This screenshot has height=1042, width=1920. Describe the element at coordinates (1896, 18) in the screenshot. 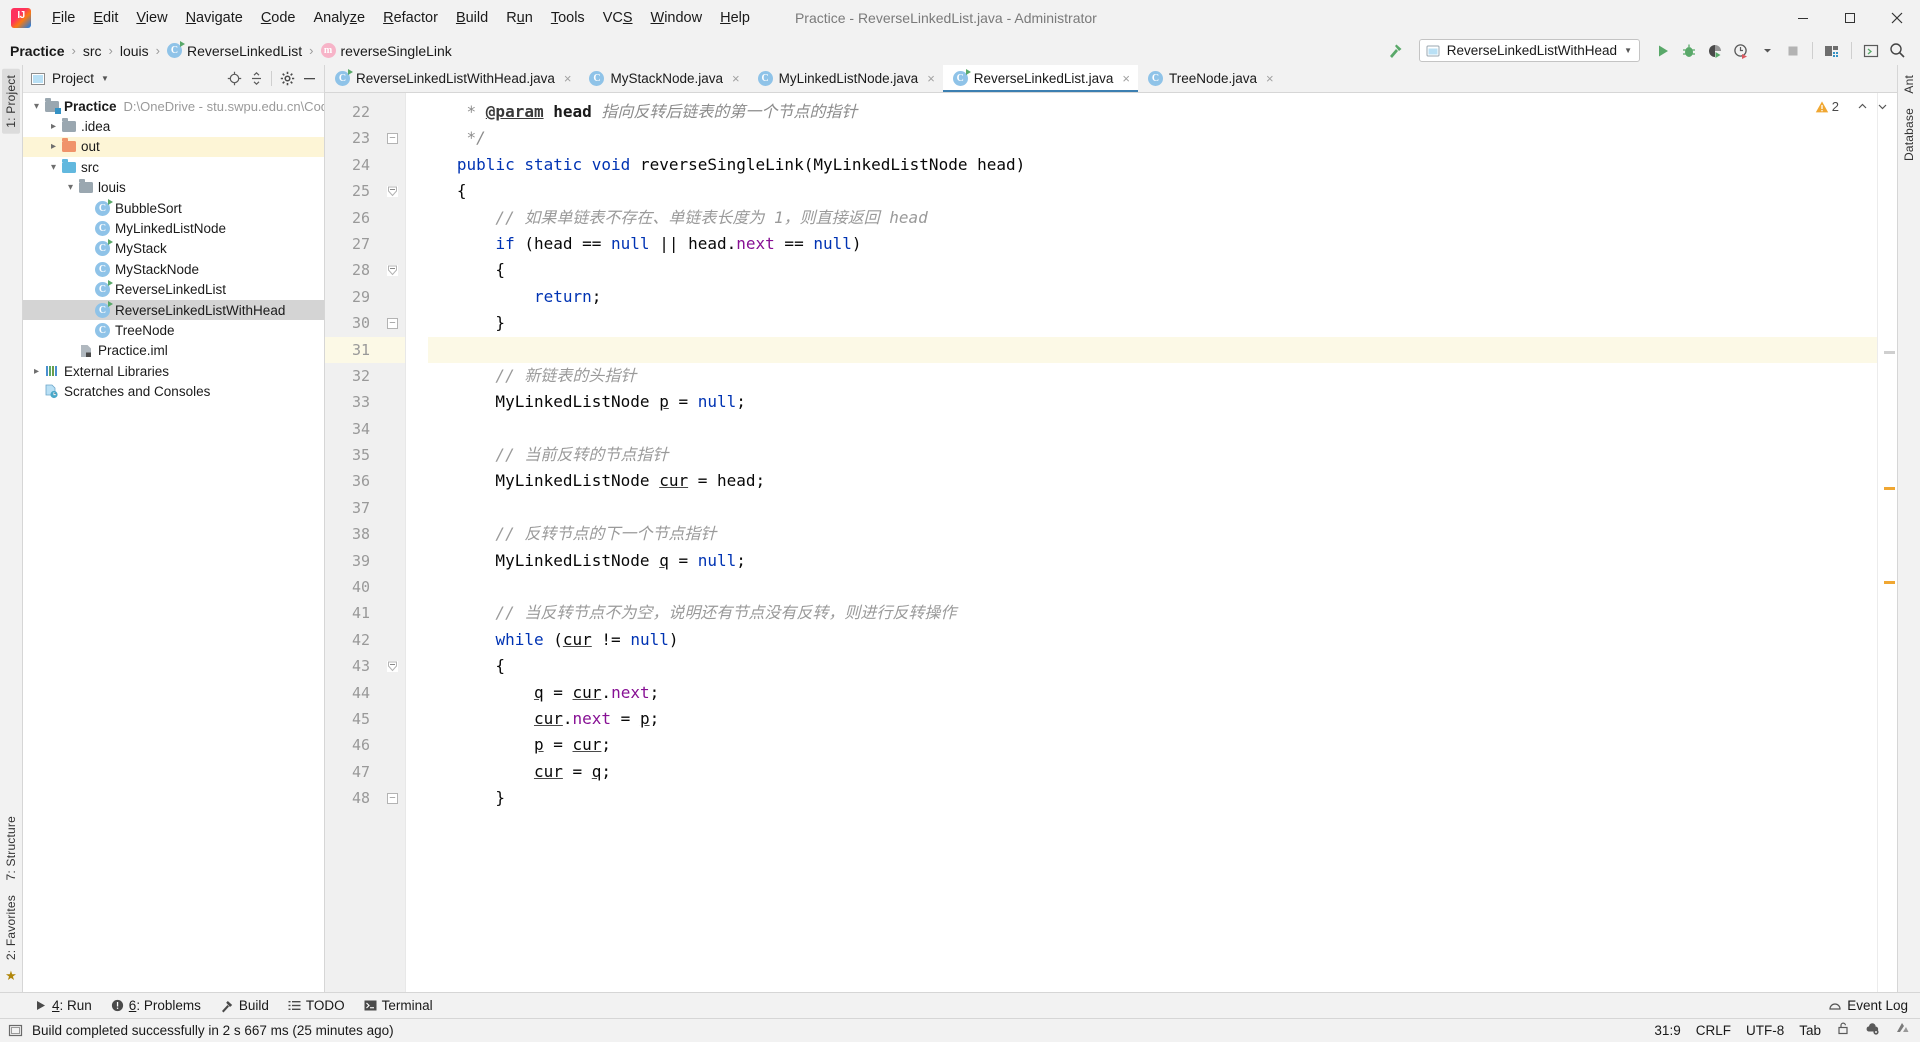

I see `close-button` at that location.